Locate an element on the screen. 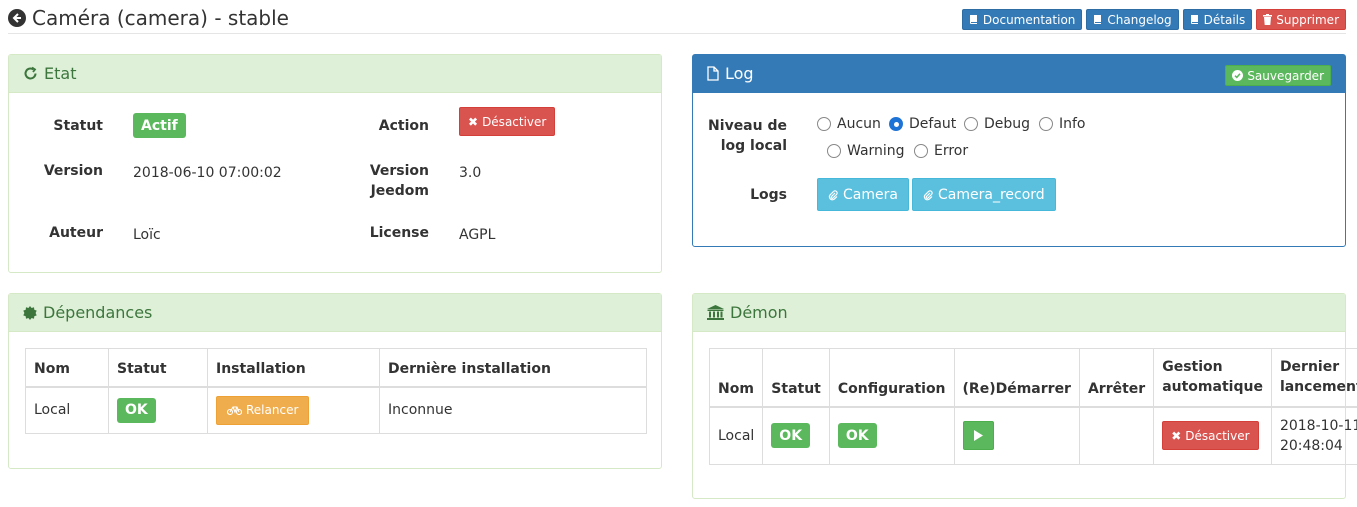  logs-label: Logs is located at coordinates (768, 195).